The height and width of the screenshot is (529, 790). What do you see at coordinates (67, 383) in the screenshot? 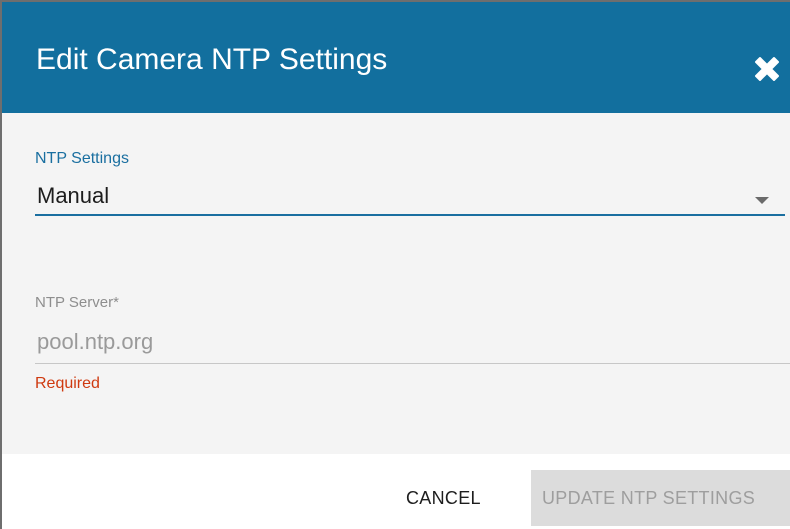
I see `ntp-server-error: Required` at bounding box center [67, 383].